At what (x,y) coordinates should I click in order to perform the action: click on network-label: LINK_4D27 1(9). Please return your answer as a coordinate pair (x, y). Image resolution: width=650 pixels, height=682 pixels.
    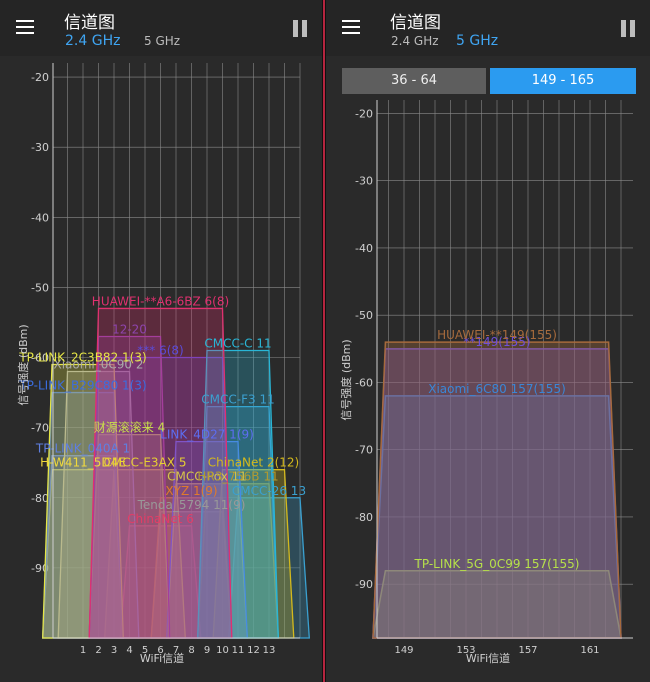
    Looking at the image, I should click on (207, 435).